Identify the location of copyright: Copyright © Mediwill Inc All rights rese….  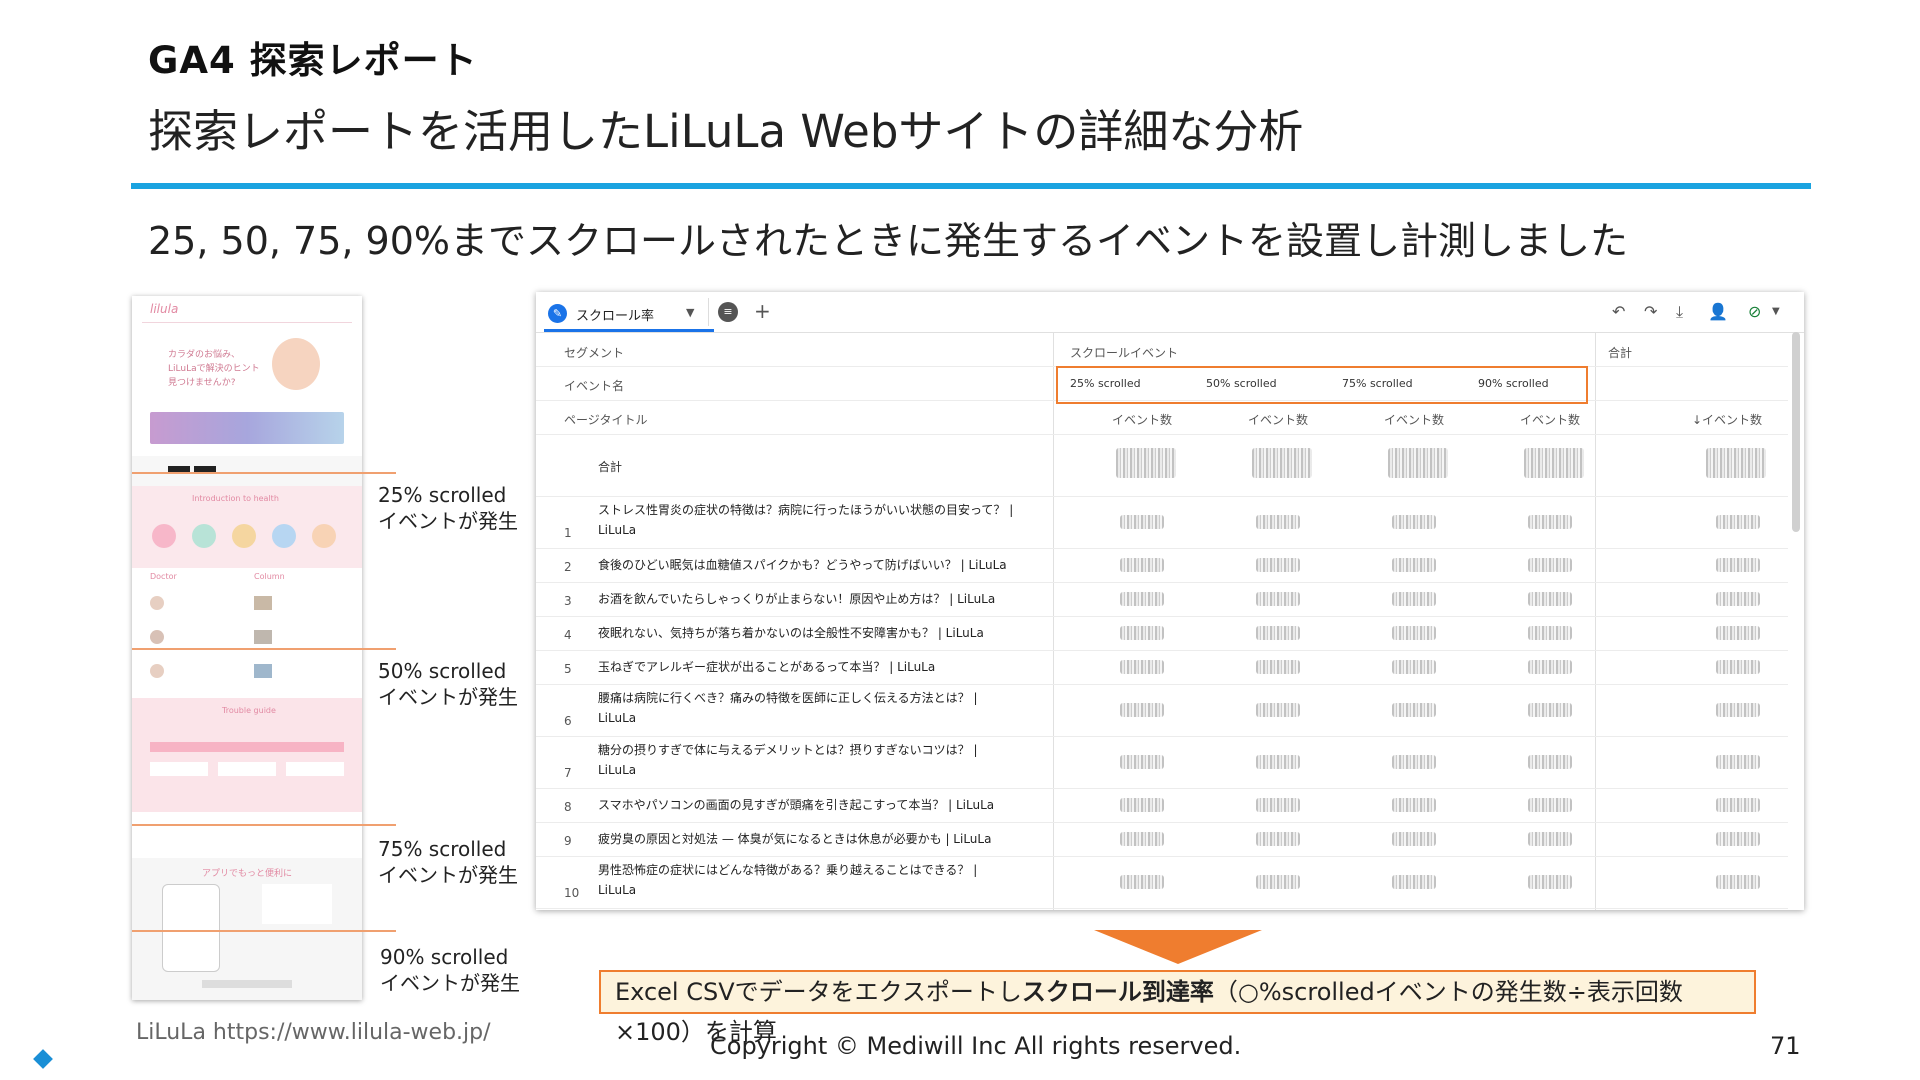
(976, 1046).